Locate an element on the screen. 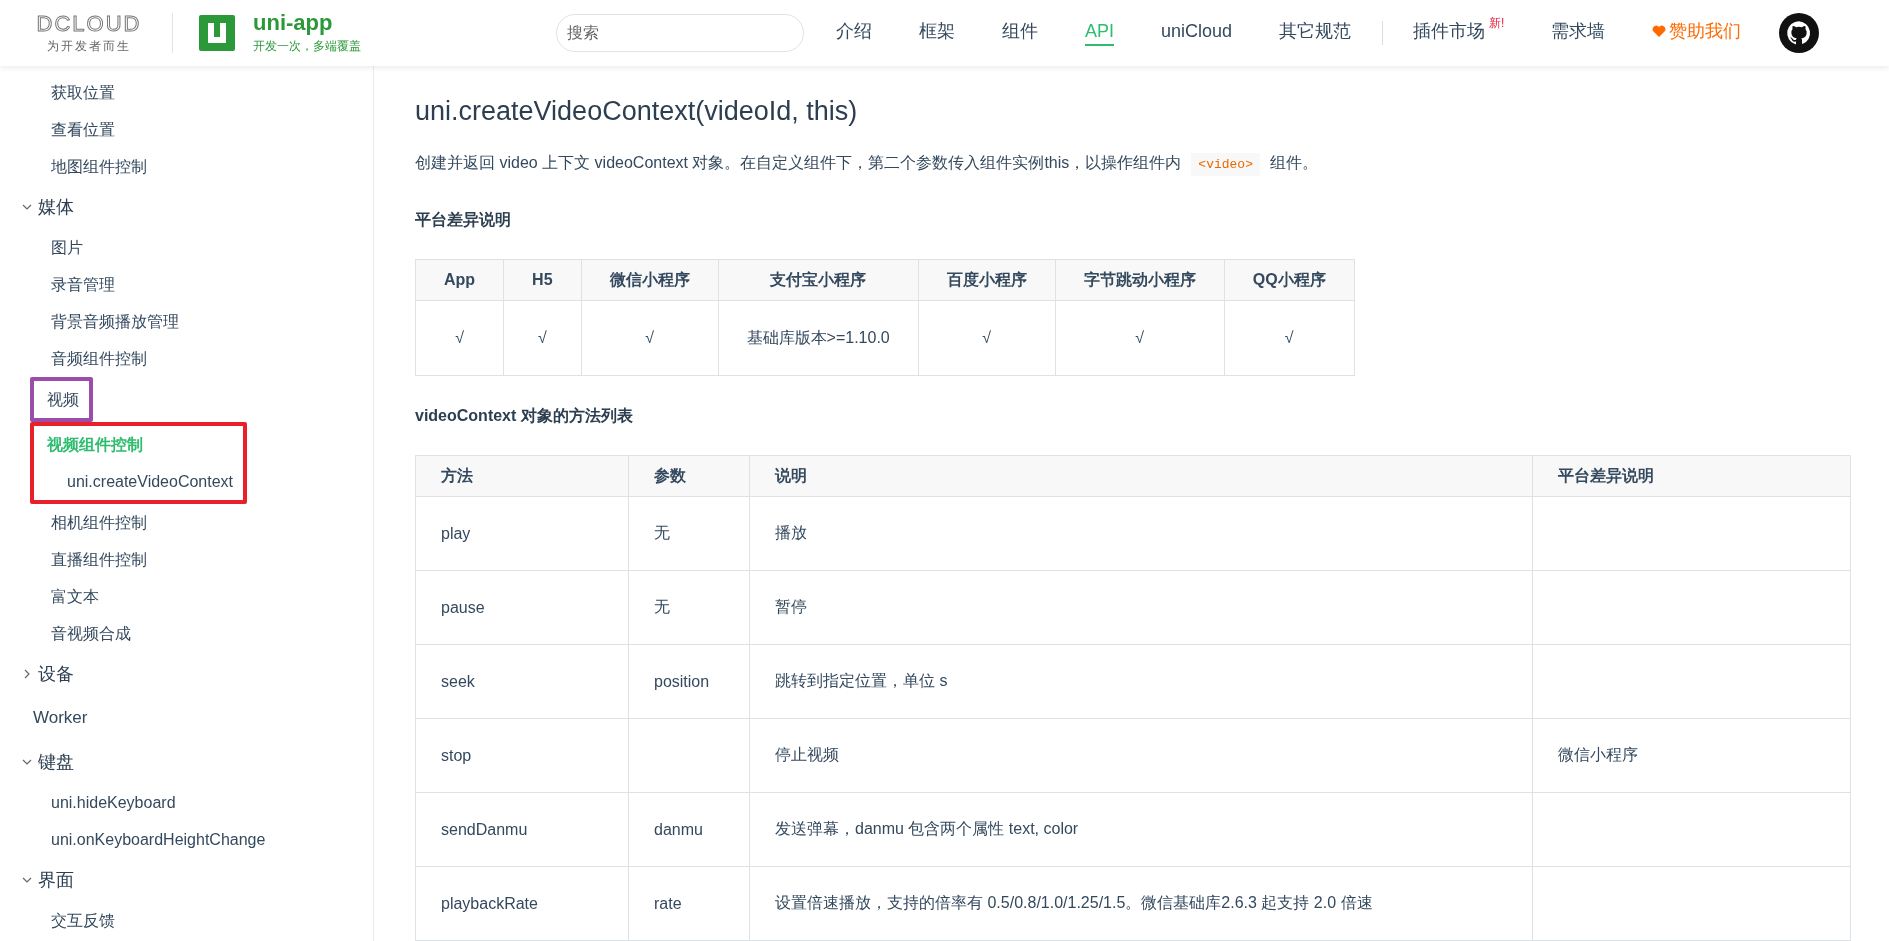  table-cell: rate is located at coordinates (689, 903).